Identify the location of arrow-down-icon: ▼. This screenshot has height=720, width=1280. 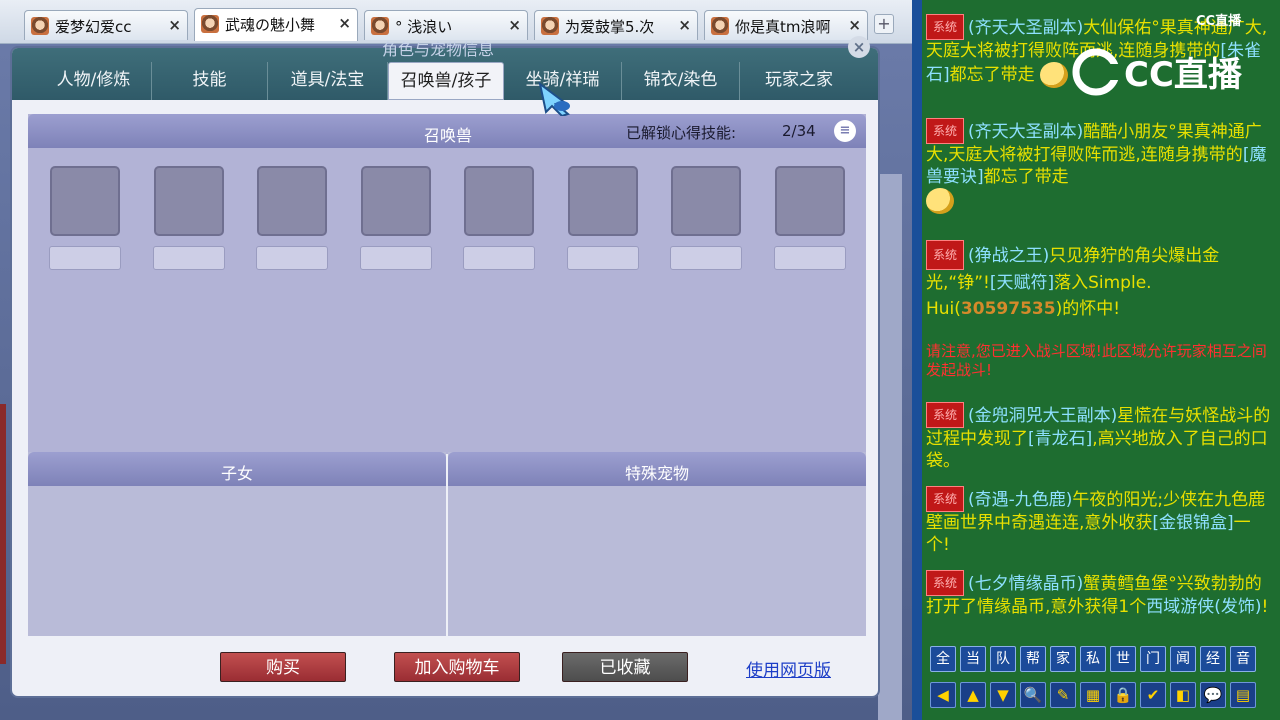
(1003, 695).